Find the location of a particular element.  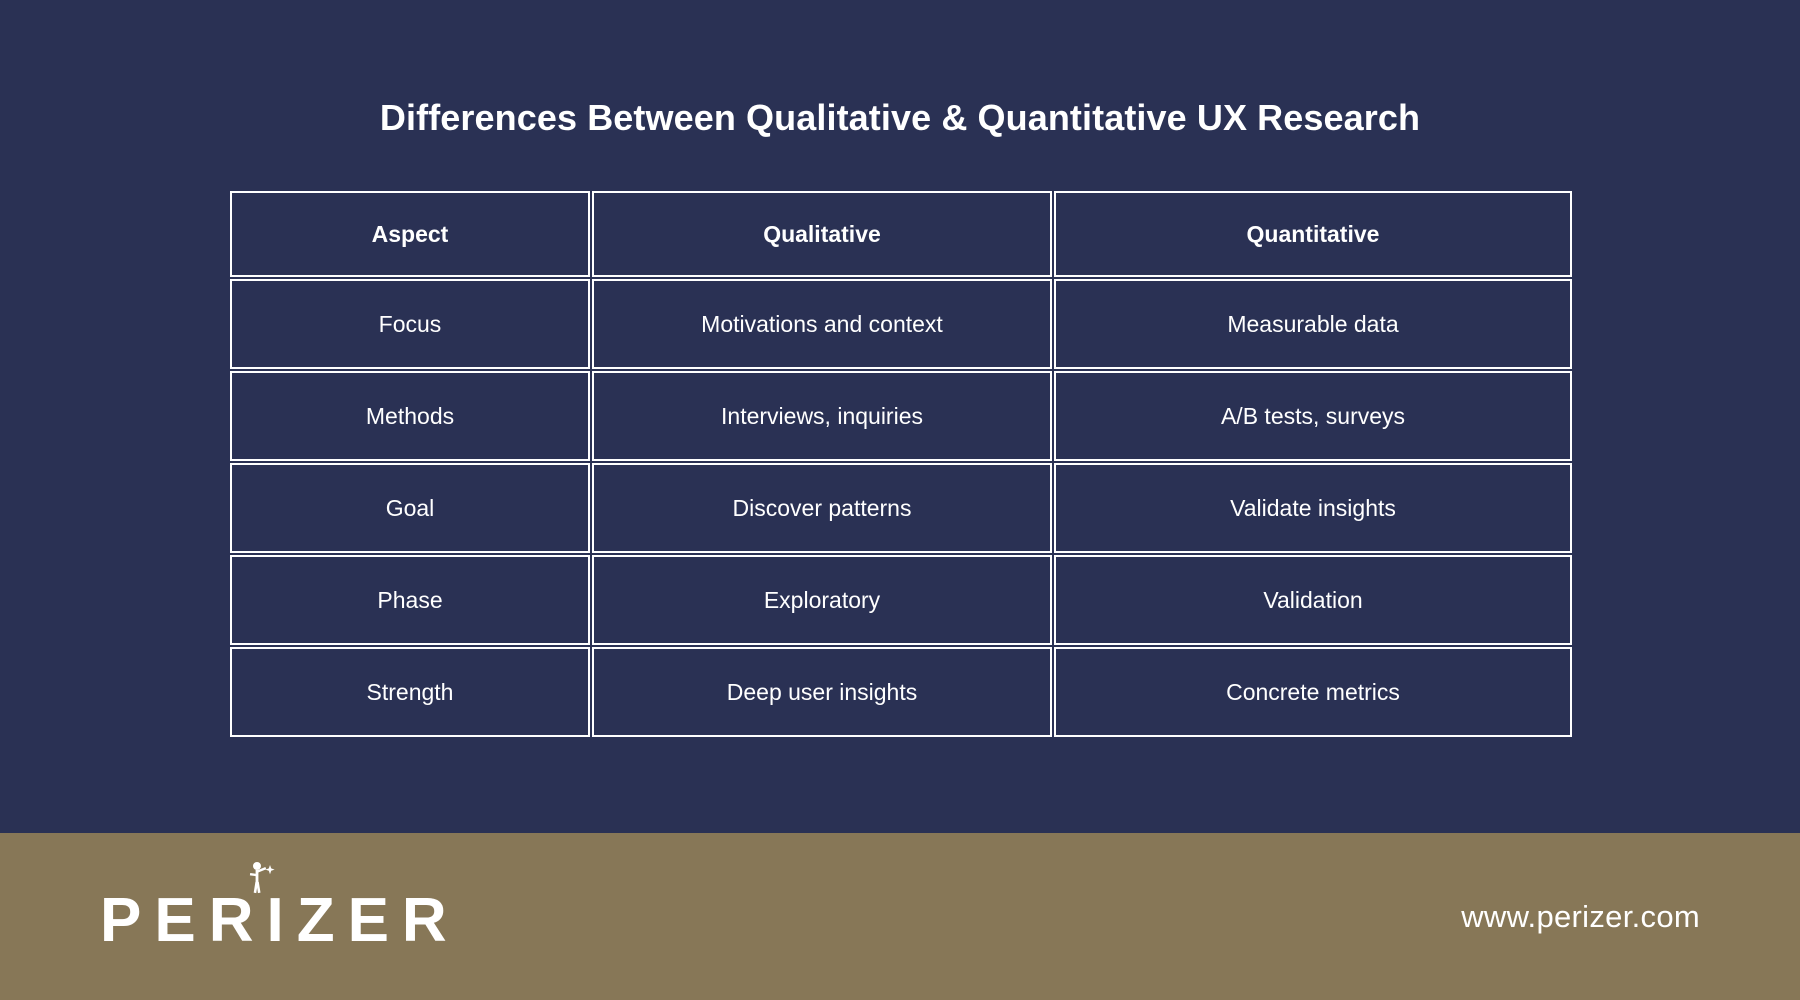

cell-aspect: Strength is located at coordinates (410, 692).